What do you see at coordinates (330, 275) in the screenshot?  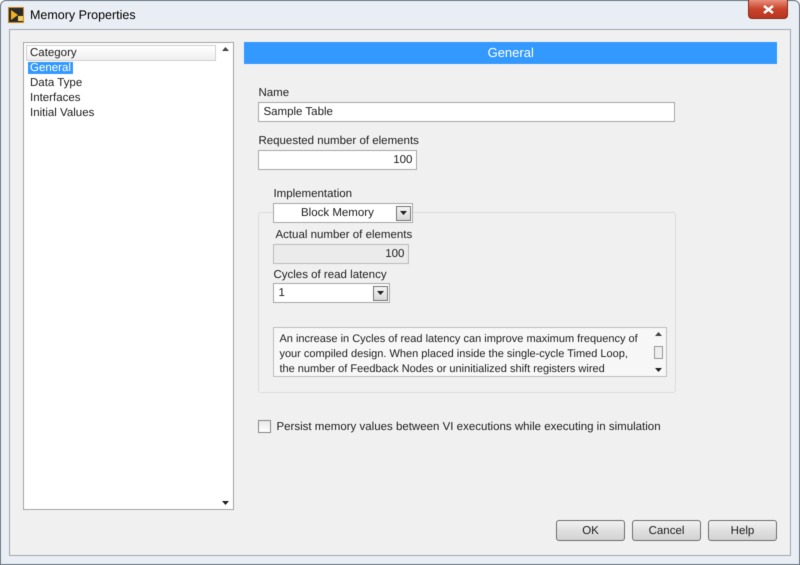 I see `field-label: Cycles of read latency` at bounding box center [330, 275].